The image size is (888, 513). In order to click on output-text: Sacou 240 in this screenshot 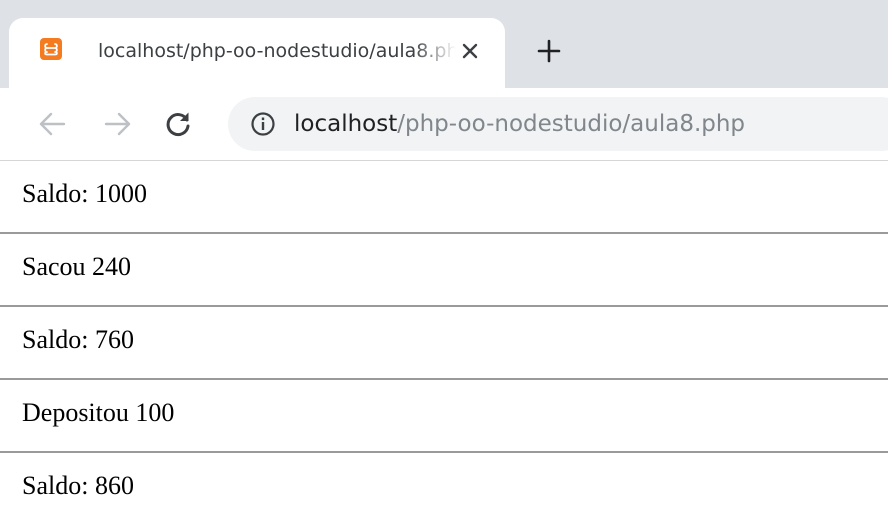, I will do `click(77, 266)`.